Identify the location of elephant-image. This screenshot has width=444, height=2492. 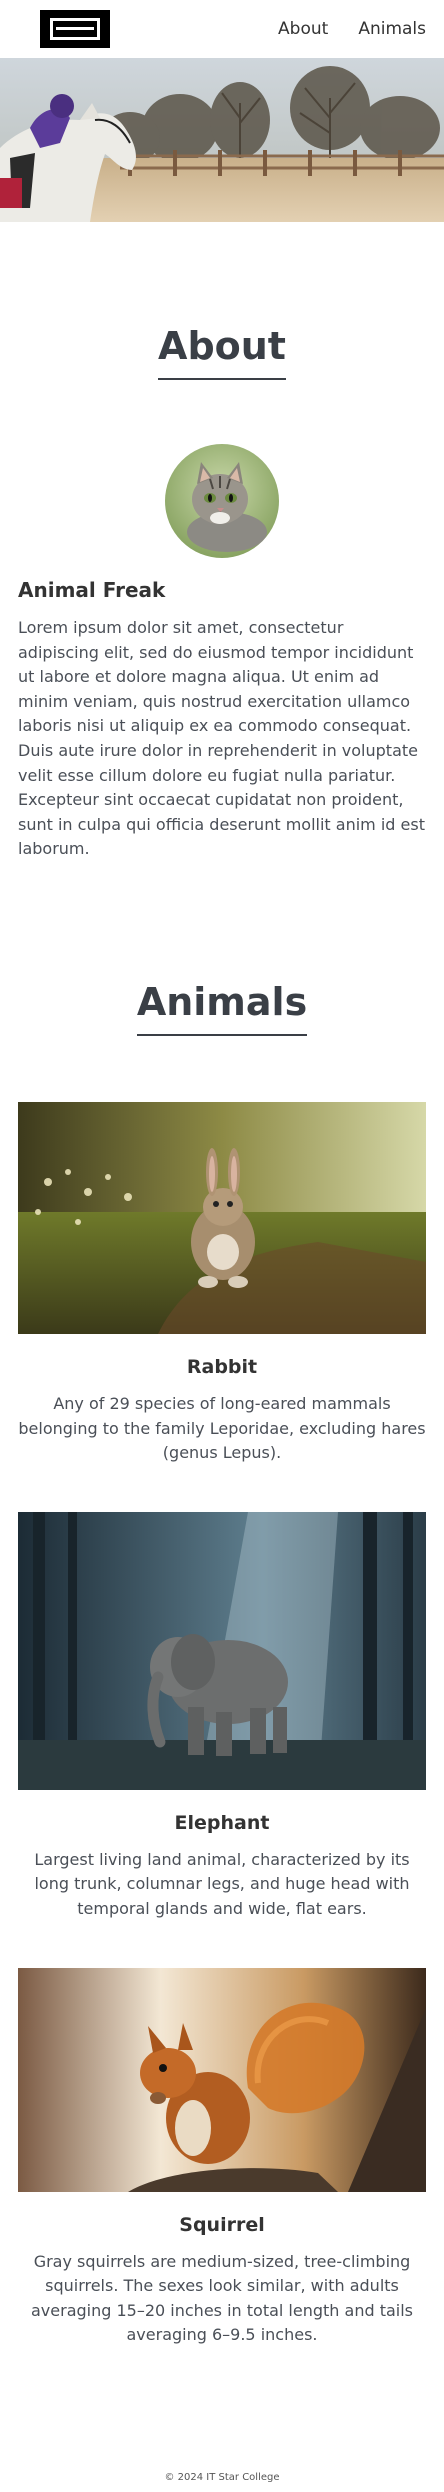
(222, 1650).